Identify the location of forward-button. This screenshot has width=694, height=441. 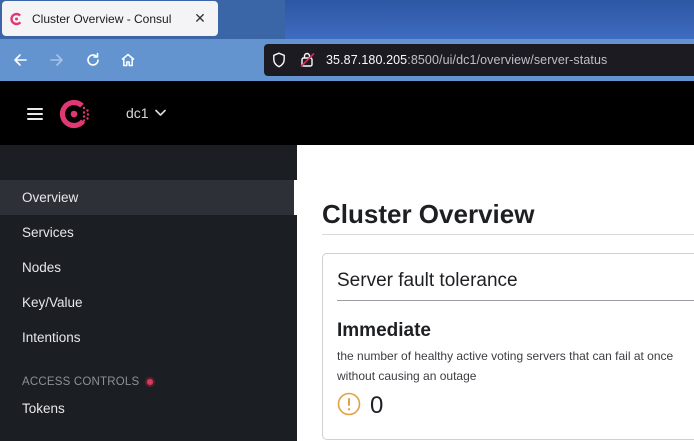
(57, 60).